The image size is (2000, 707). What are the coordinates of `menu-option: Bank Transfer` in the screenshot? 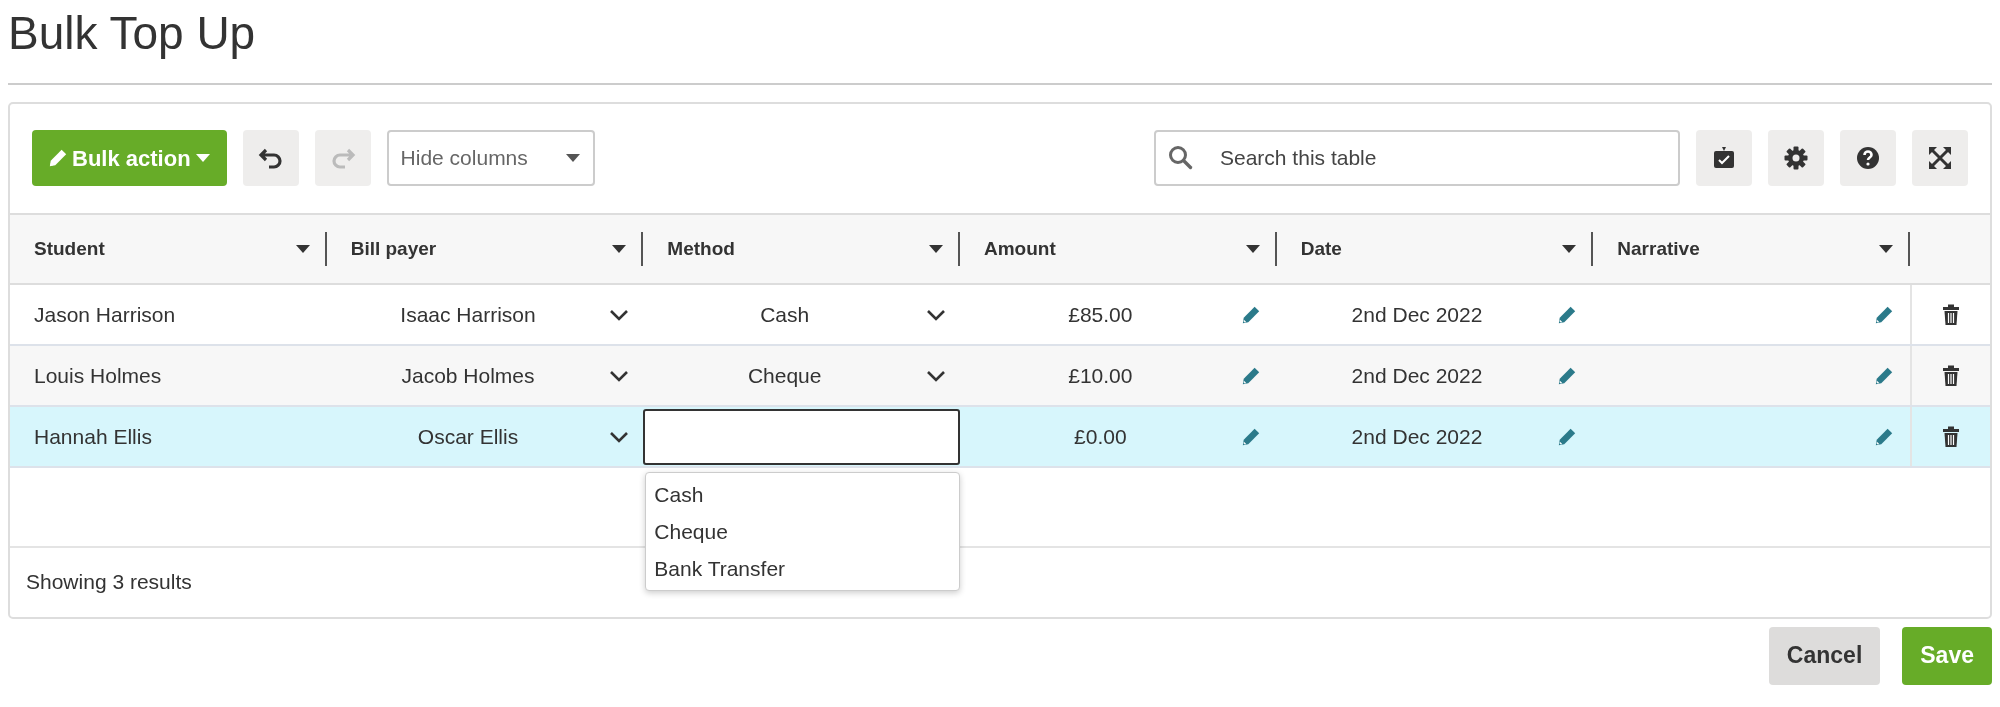 It's located at (802, 569).